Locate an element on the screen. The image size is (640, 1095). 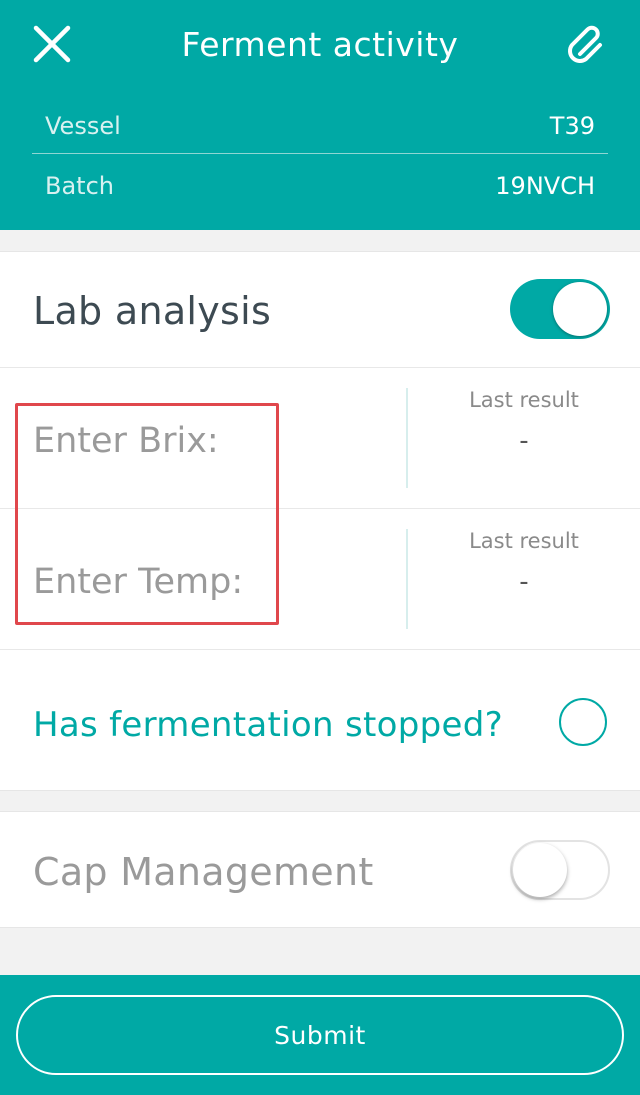
temp-last-result-value: - is located at coordinates (524, 582).